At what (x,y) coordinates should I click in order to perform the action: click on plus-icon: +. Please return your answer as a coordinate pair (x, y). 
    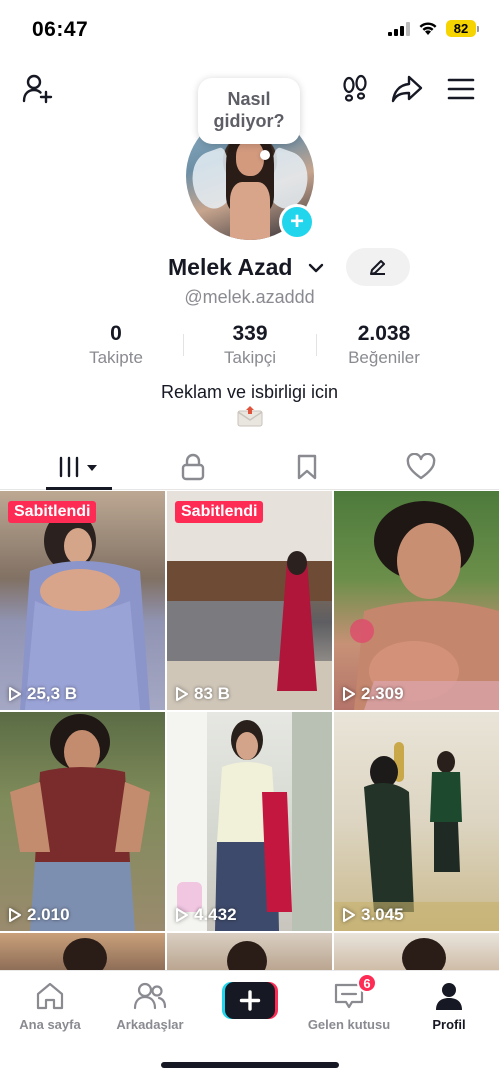
    Looking at the image, I should click on (296, 221).